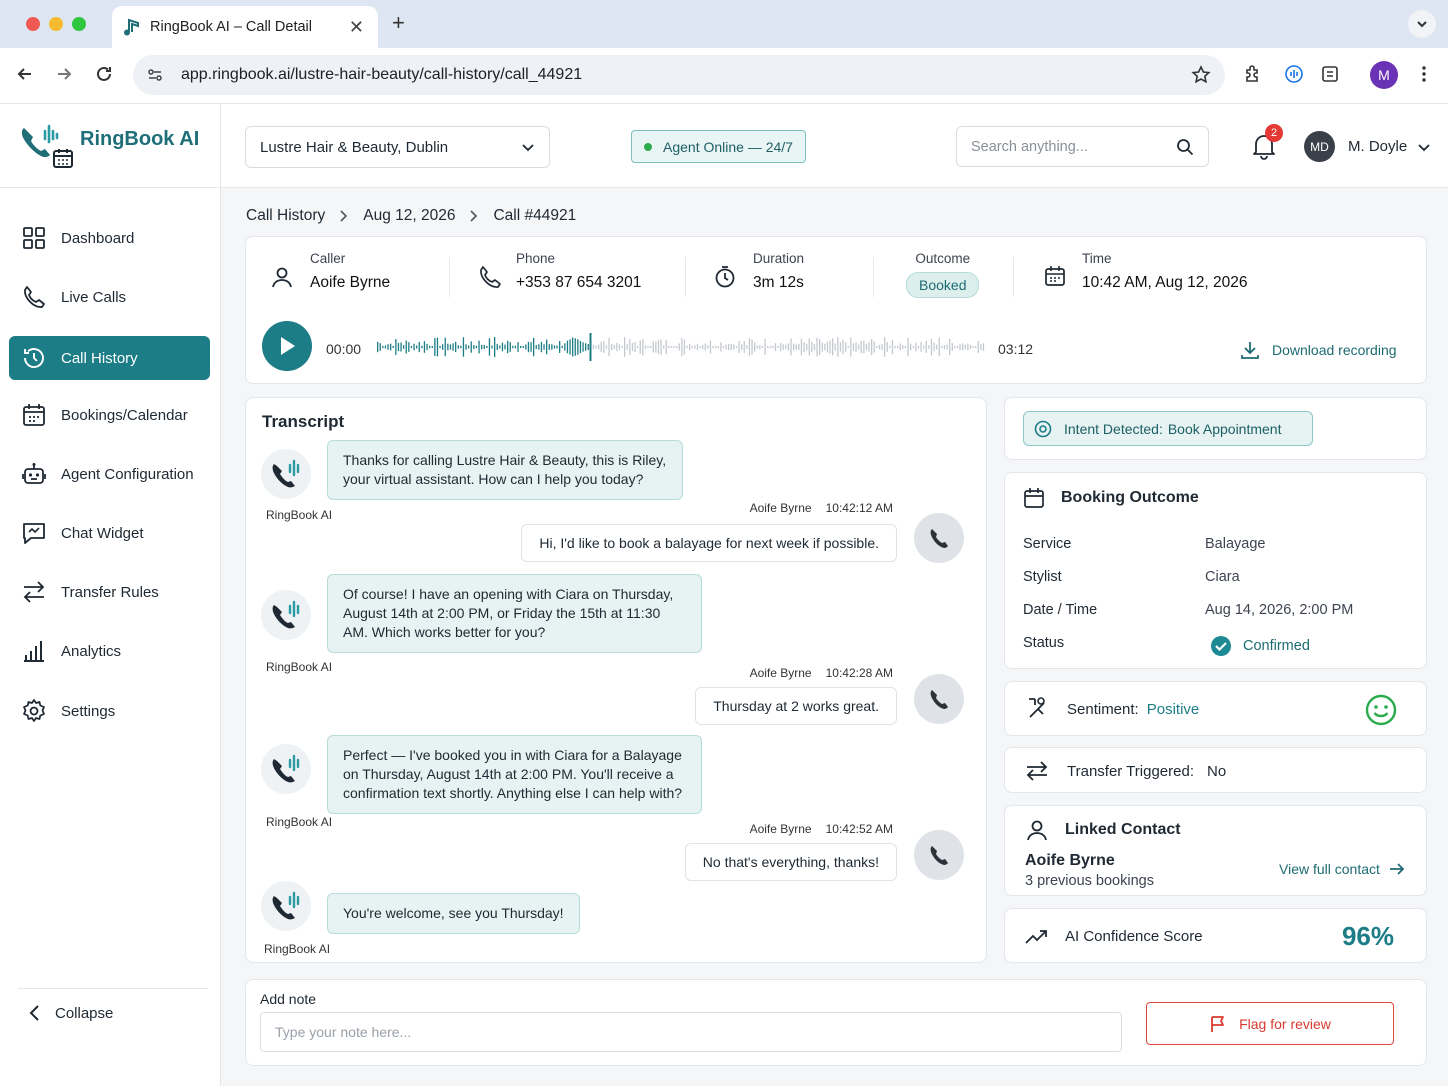 The width and height of the screenshot is (1448, 1086). I want to click on extension-audio-icon, so click(1294, 74).